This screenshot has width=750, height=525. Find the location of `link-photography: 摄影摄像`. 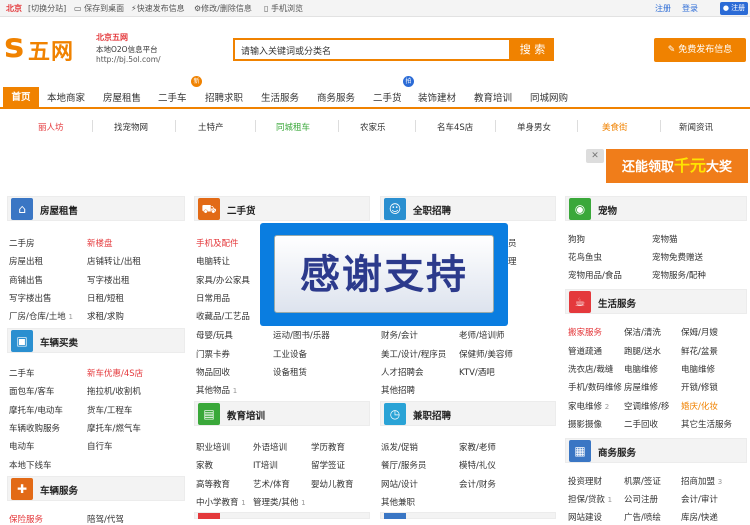

link-photography: 摄影摄像 is located at coordinates (585, 424).